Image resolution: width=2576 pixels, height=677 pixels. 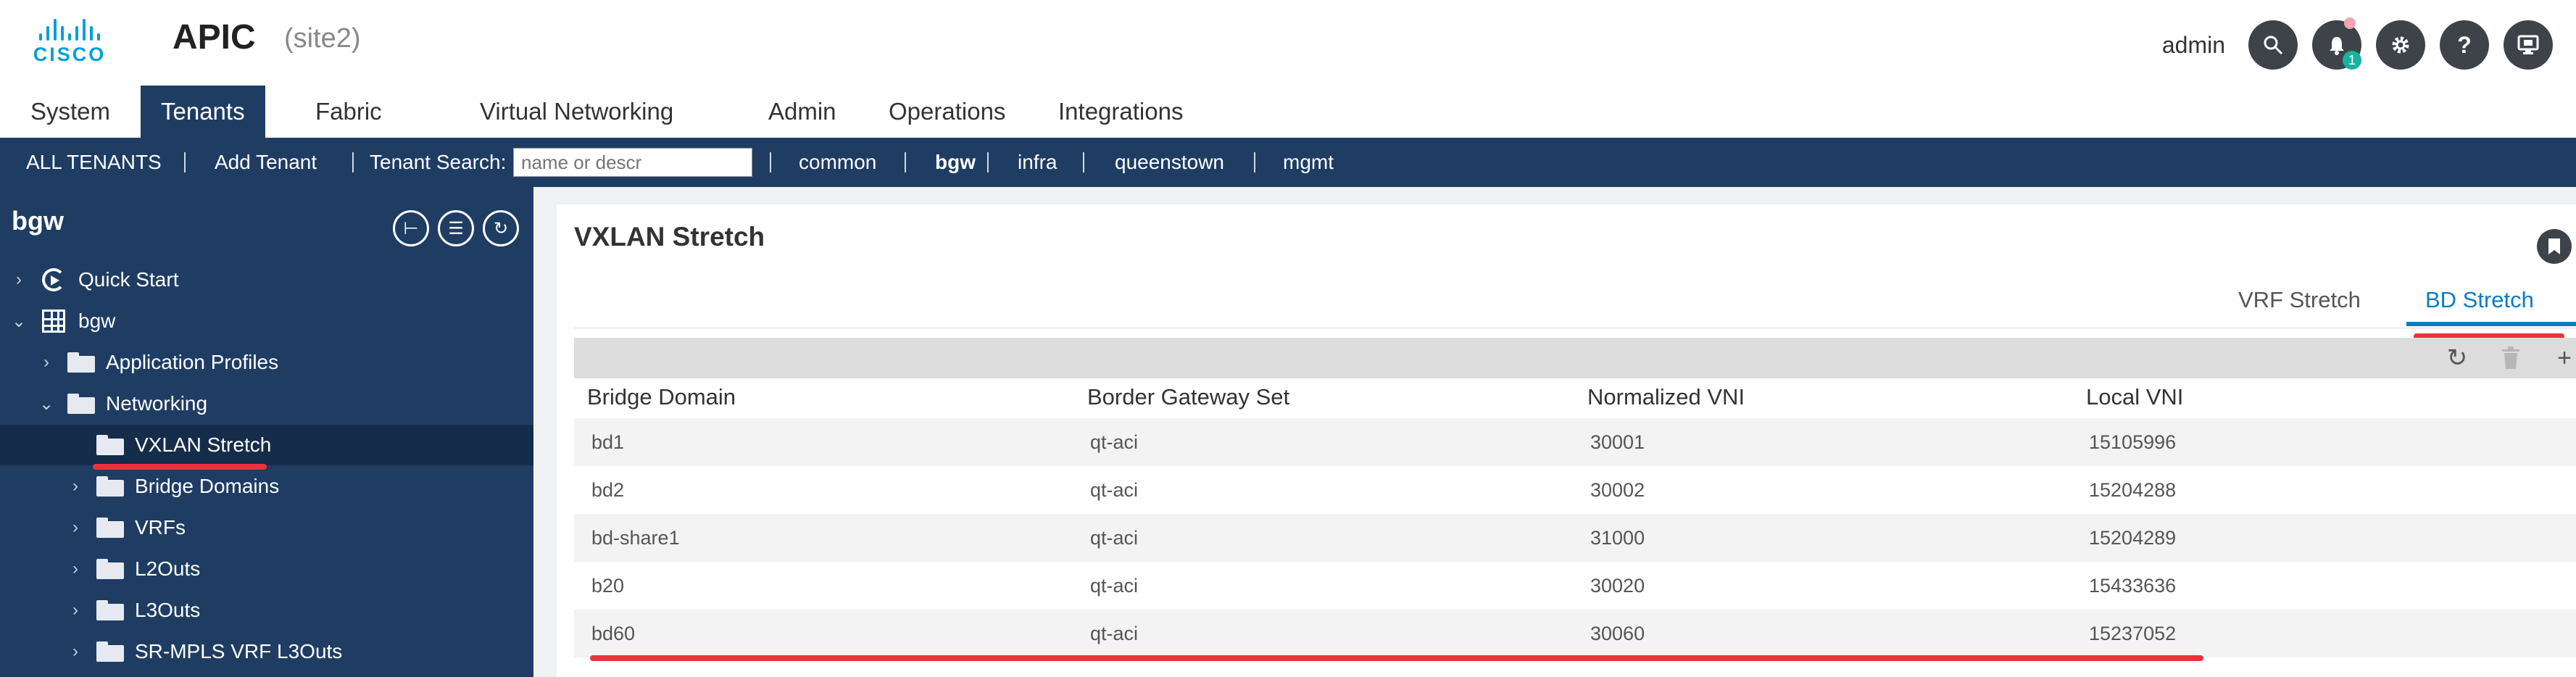 I want to click on plus-icon: +, so click(x=2564, y=358).